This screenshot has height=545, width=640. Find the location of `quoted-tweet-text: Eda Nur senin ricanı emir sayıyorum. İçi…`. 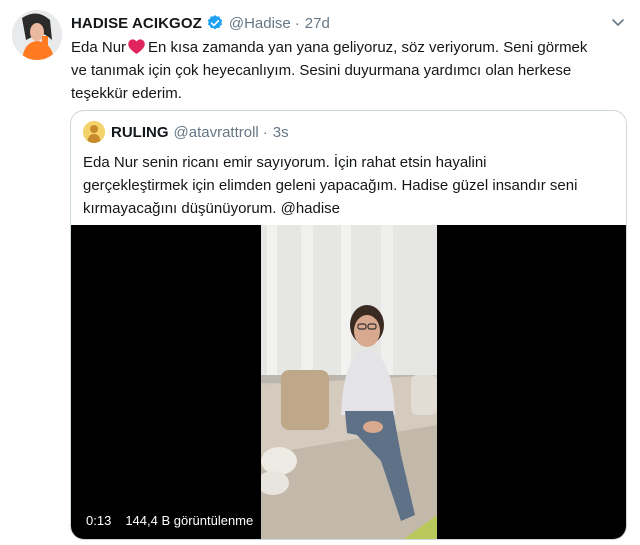

quoted-tweet-text: Eda Nur senin ricanı emir sayıyorum. İçi… is located at coordinates (350, 185).